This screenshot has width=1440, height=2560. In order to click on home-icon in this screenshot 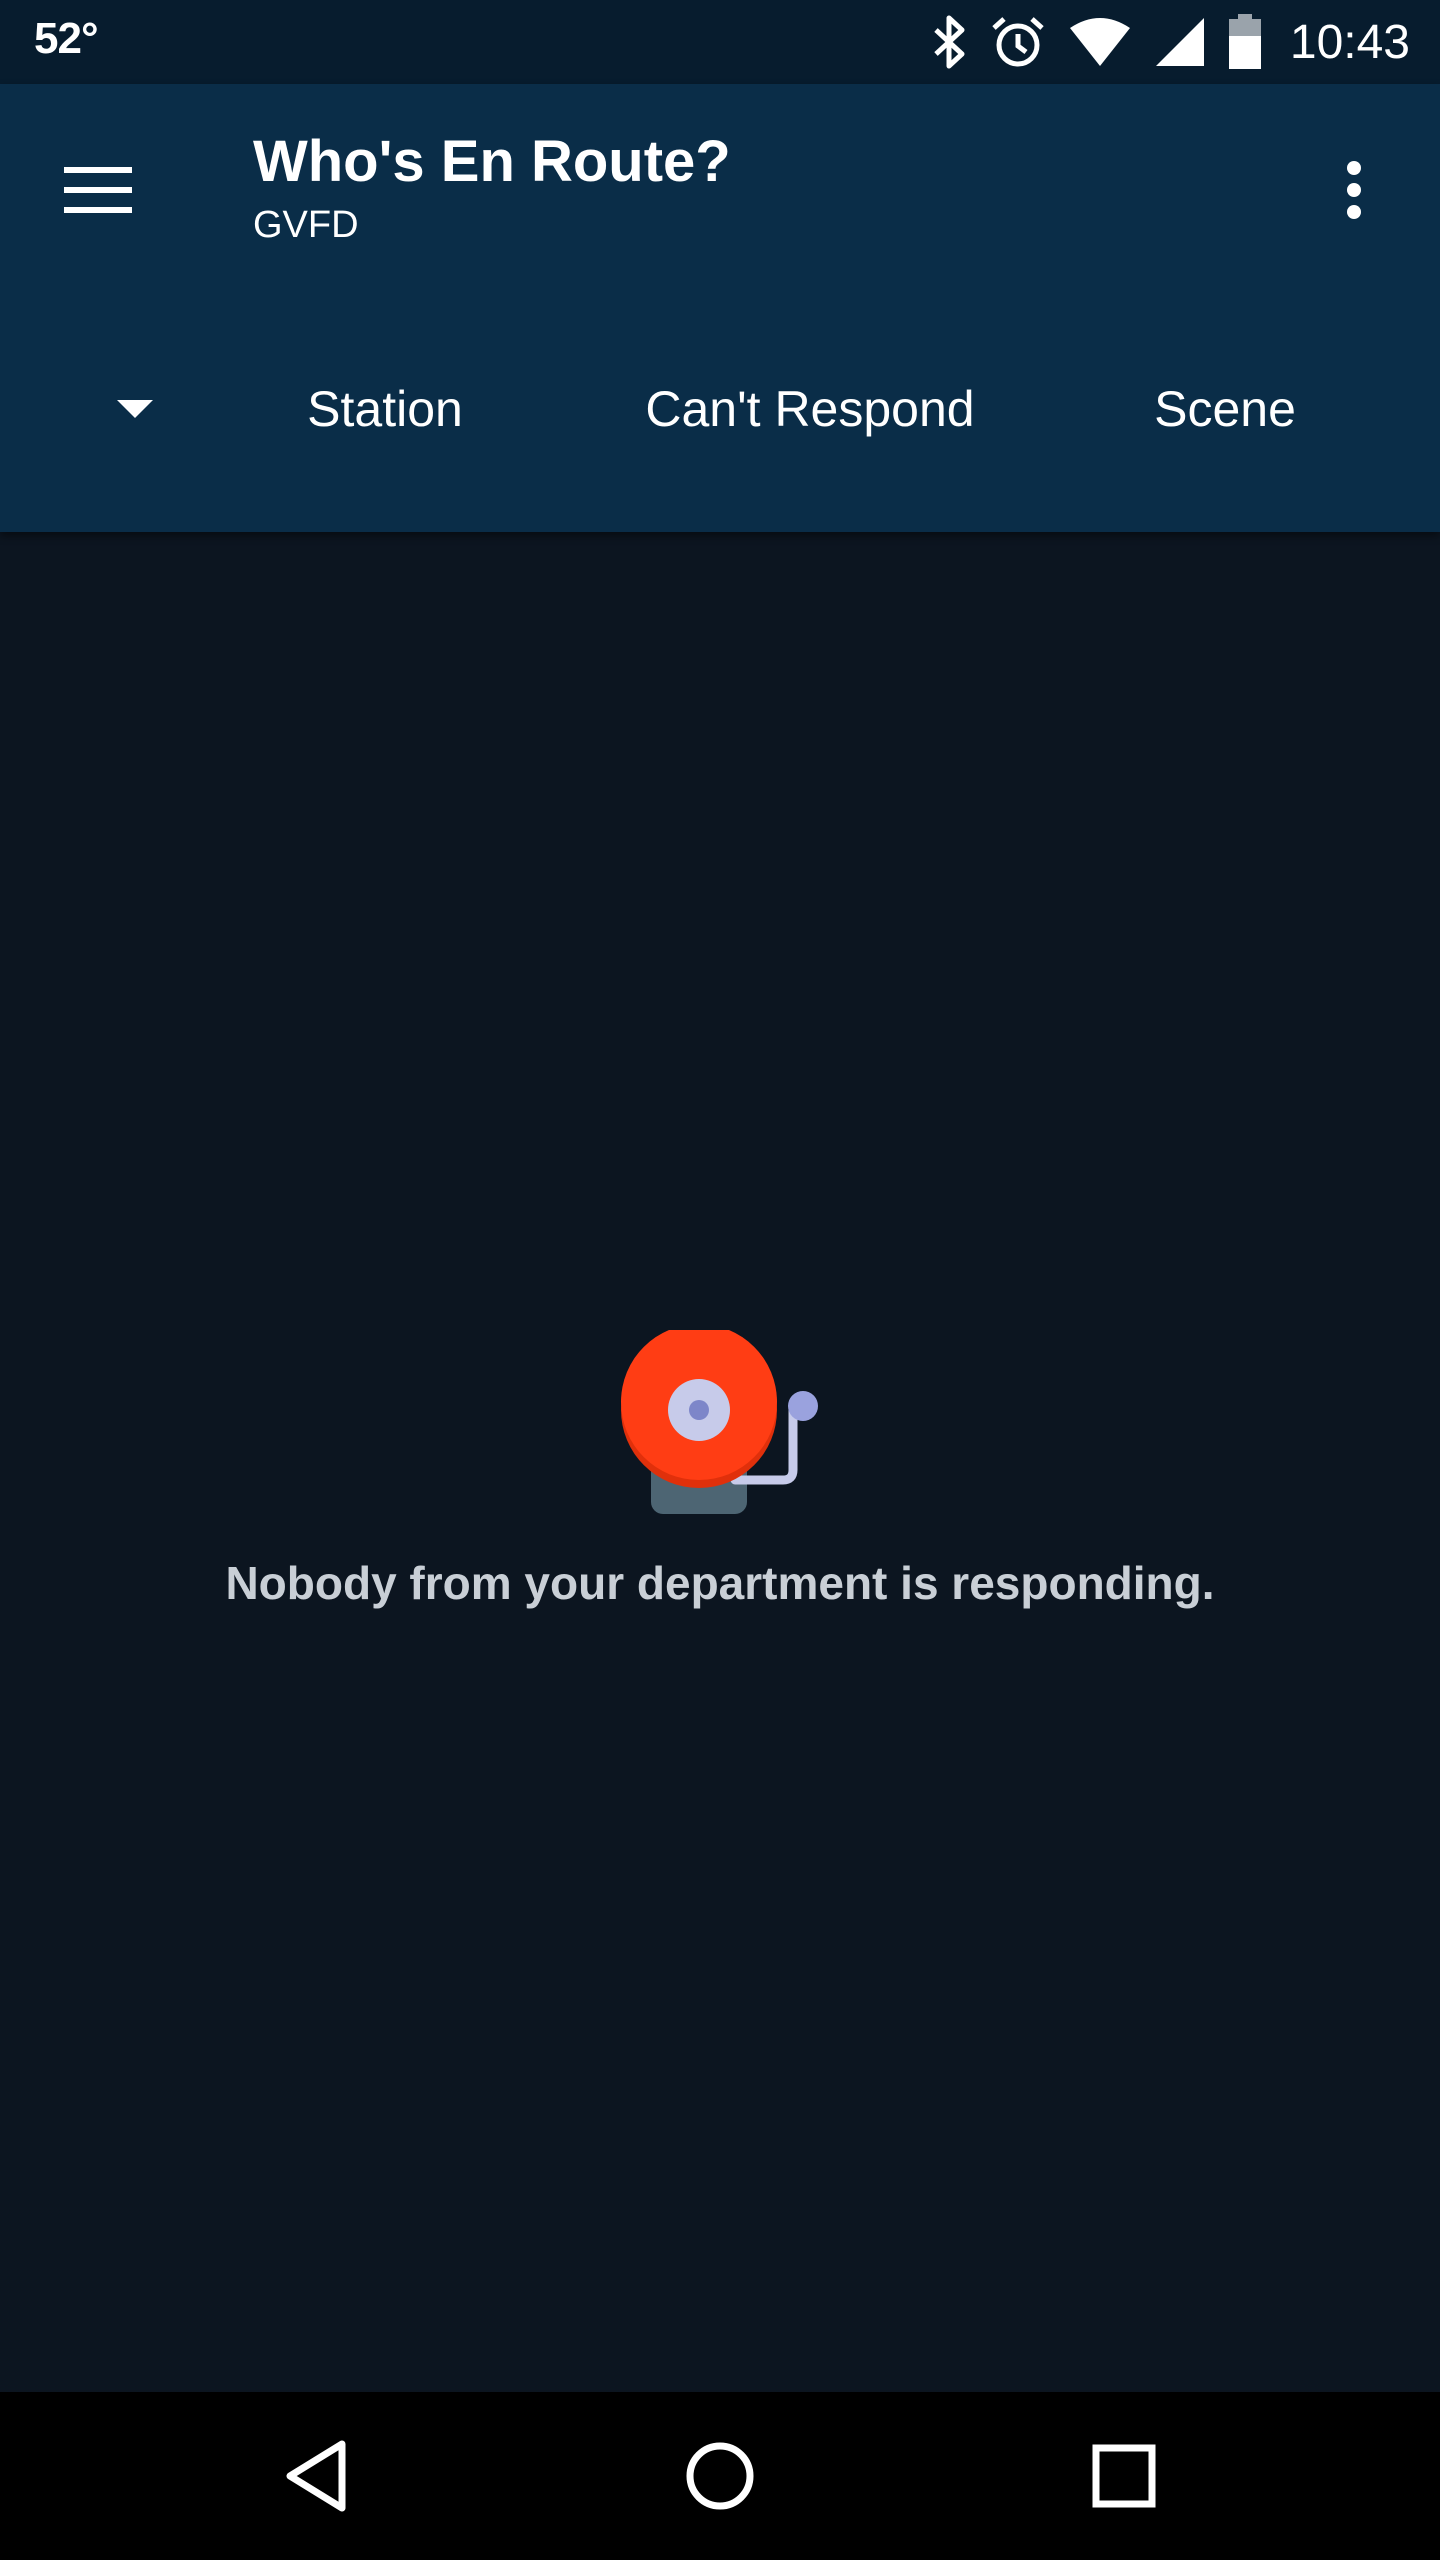, I will do `click(720, 2476)`.